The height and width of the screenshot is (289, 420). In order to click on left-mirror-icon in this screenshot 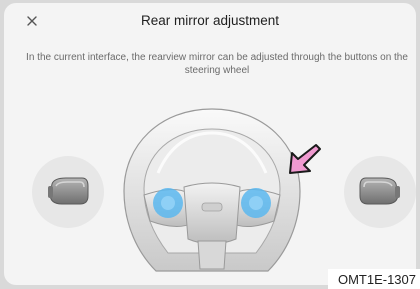, I will do `click(68, 191)`.